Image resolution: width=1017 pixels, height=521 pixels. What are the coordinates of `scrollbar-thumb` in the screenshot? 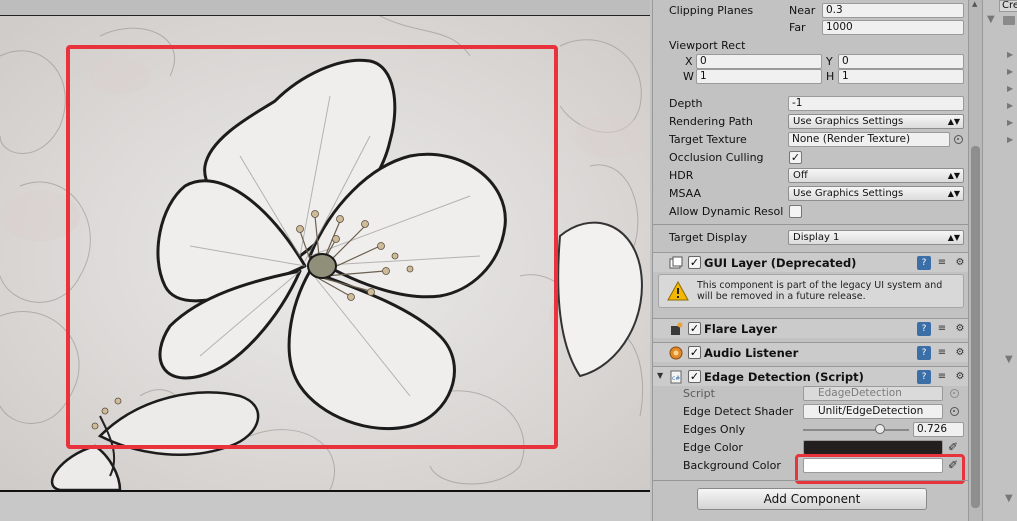 It's located at (975, 327).